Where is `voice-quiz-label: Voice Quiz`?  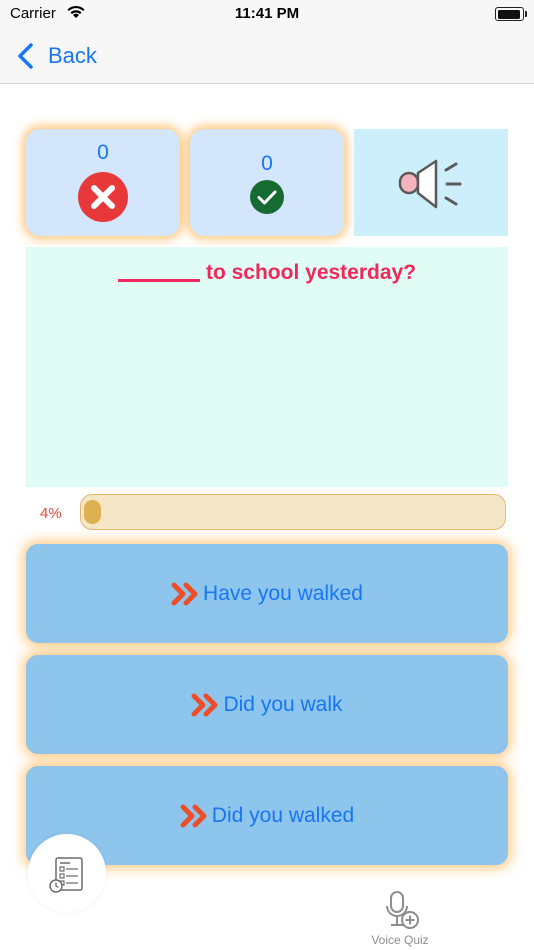
voice-quiz-label: Voice Quiz is located at coordinates (400, 940).